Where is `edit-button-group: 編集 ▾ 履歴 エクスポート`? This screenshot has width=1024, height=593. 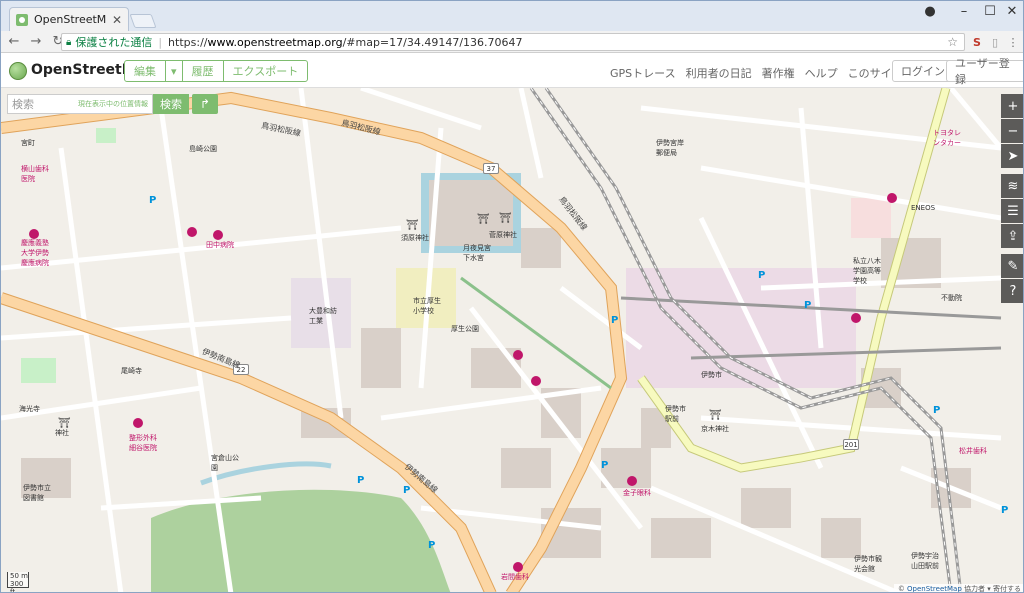 edit-button-group: 編集 ▾ 履歴 エクスポート is located at coordinates (216, 71).